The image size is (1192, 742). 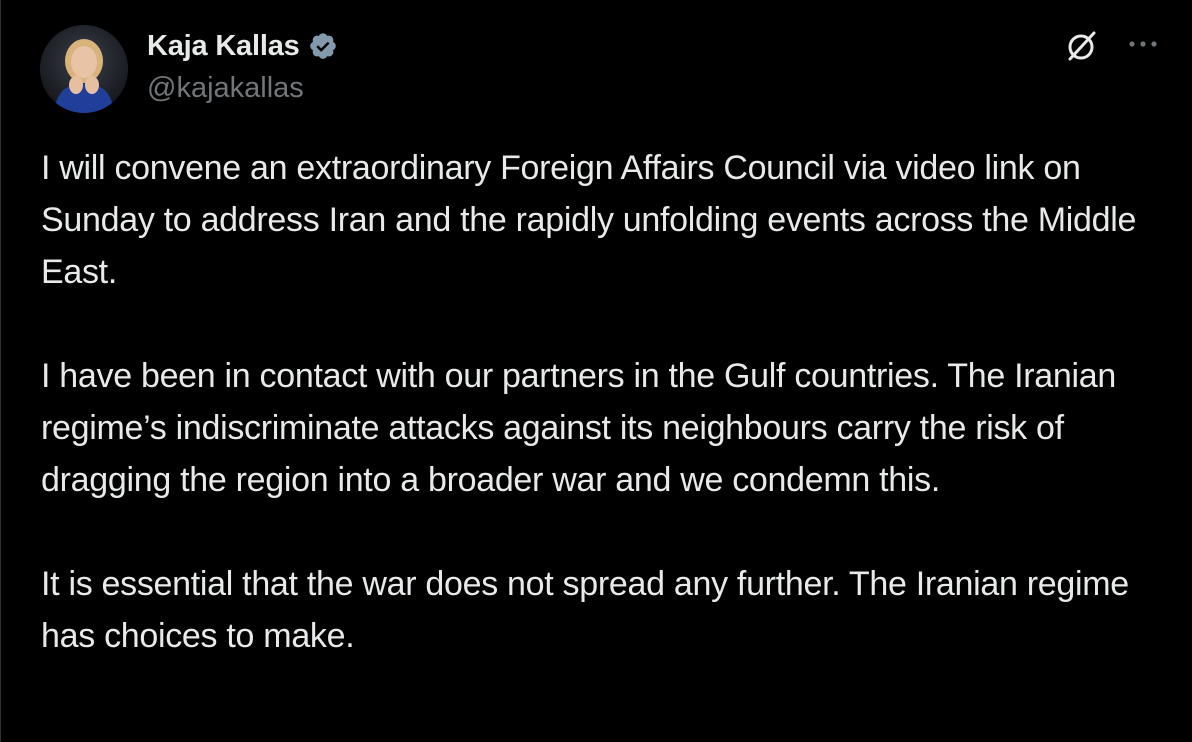 What do you see at coordinates (323, 46) in the screenshot?
I see `verified-badge-icon` at bounding box center [323, 46].